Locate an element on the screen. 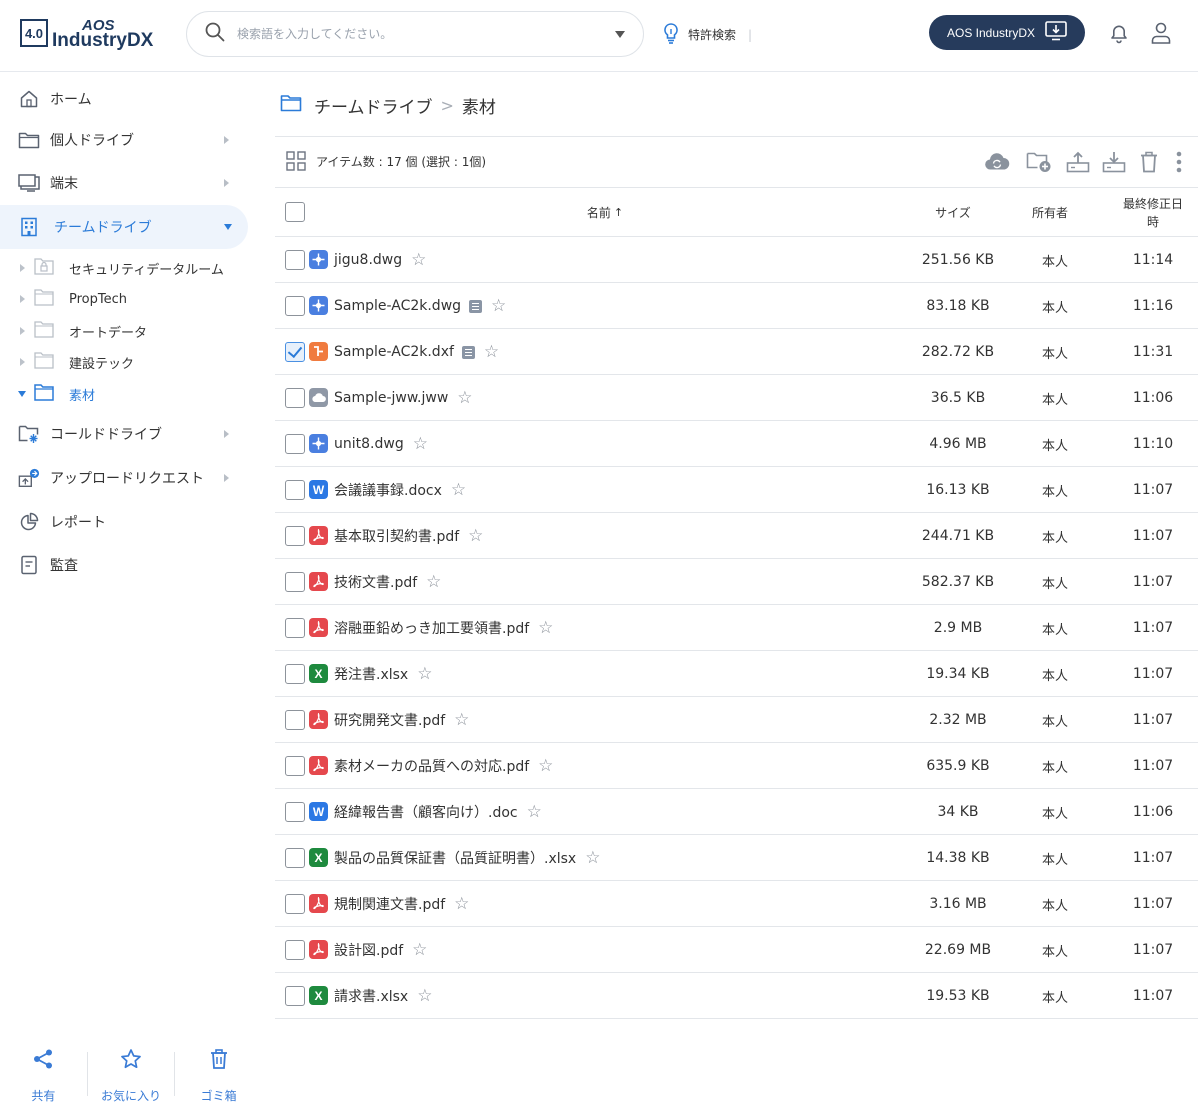 This screenshot has width=1198, height=1108. sidebar-item-upload-request: アップロードリクエスト is located at coordinates (124, 478).